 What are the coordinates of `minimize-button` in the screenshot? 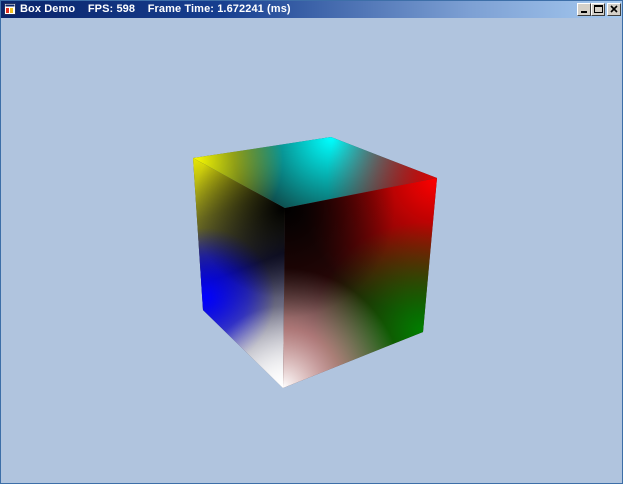 It's located at (584, 9).